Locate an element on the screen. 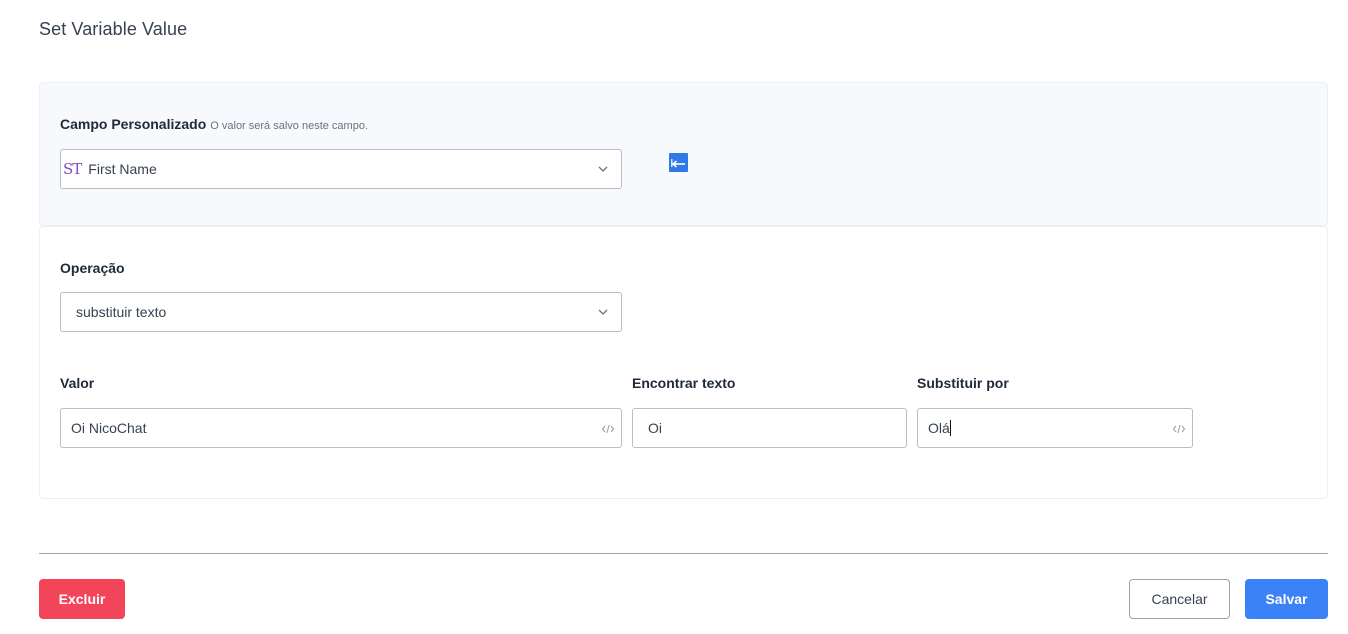 Image resolution: width=1348 pixels, height=634 pixels. custom-field-label-text: Campo Personalizado is located at coordinates (133, 124).